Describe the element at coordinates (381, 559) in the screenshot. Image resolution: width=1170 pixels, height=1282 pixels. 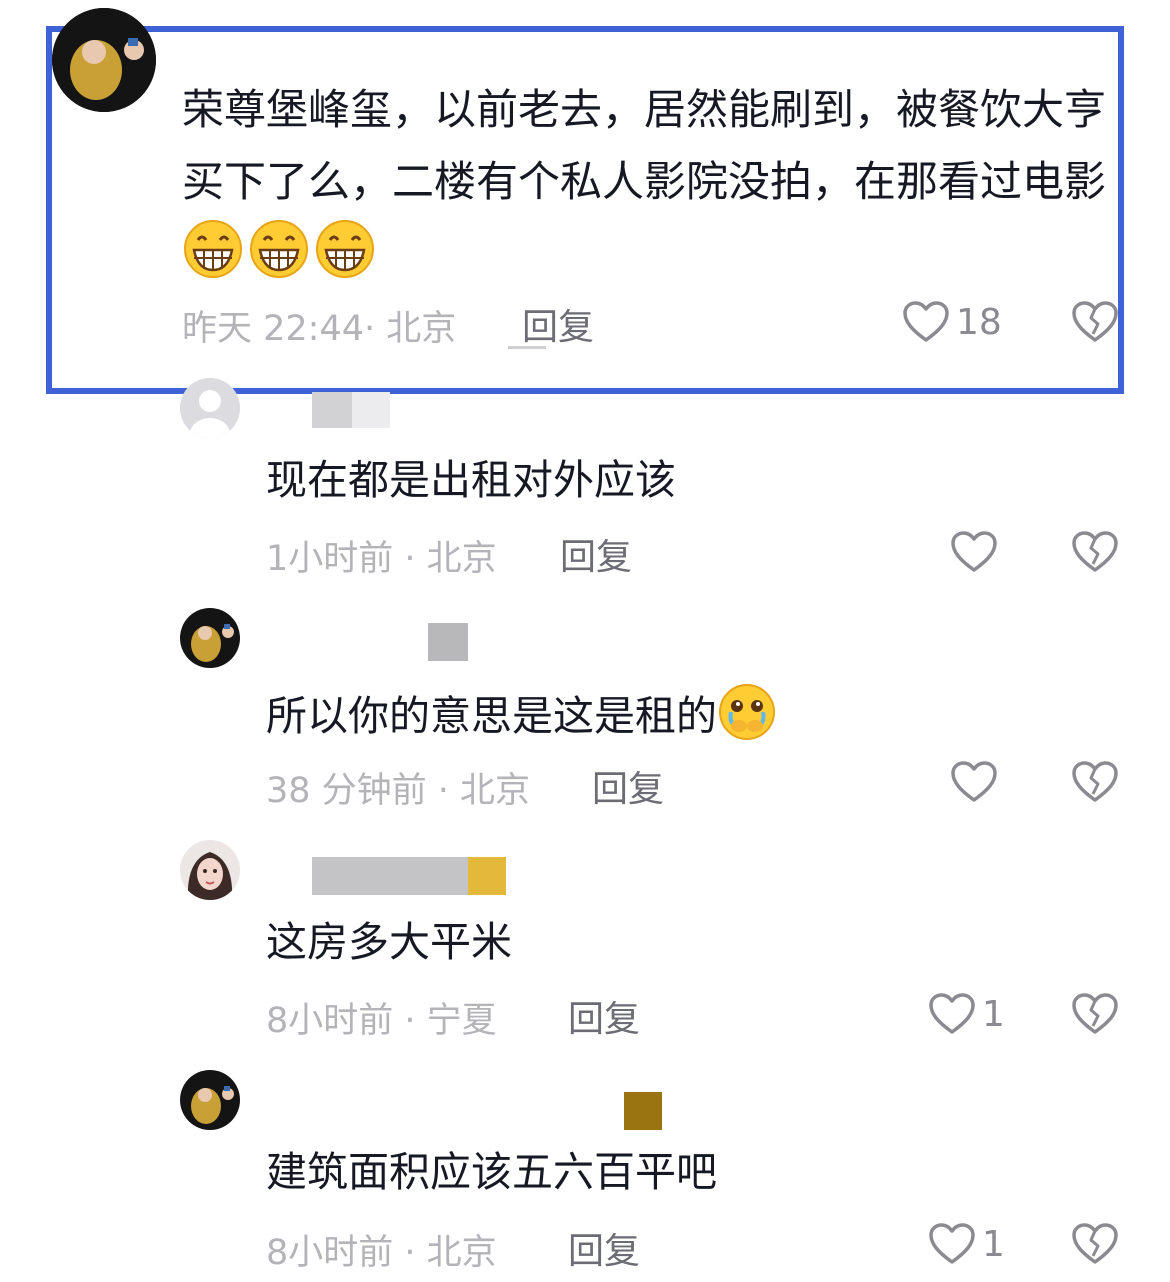
I see `reply-meta: 1小时前 · 北京` at that location.